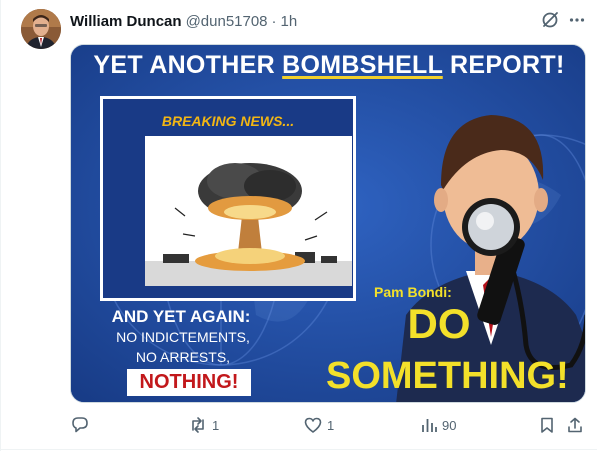 This screenshot has width=597, height=451. Describe the element at coordinates (550, 20) in the screenshot. I see `grok-icon` at that location.